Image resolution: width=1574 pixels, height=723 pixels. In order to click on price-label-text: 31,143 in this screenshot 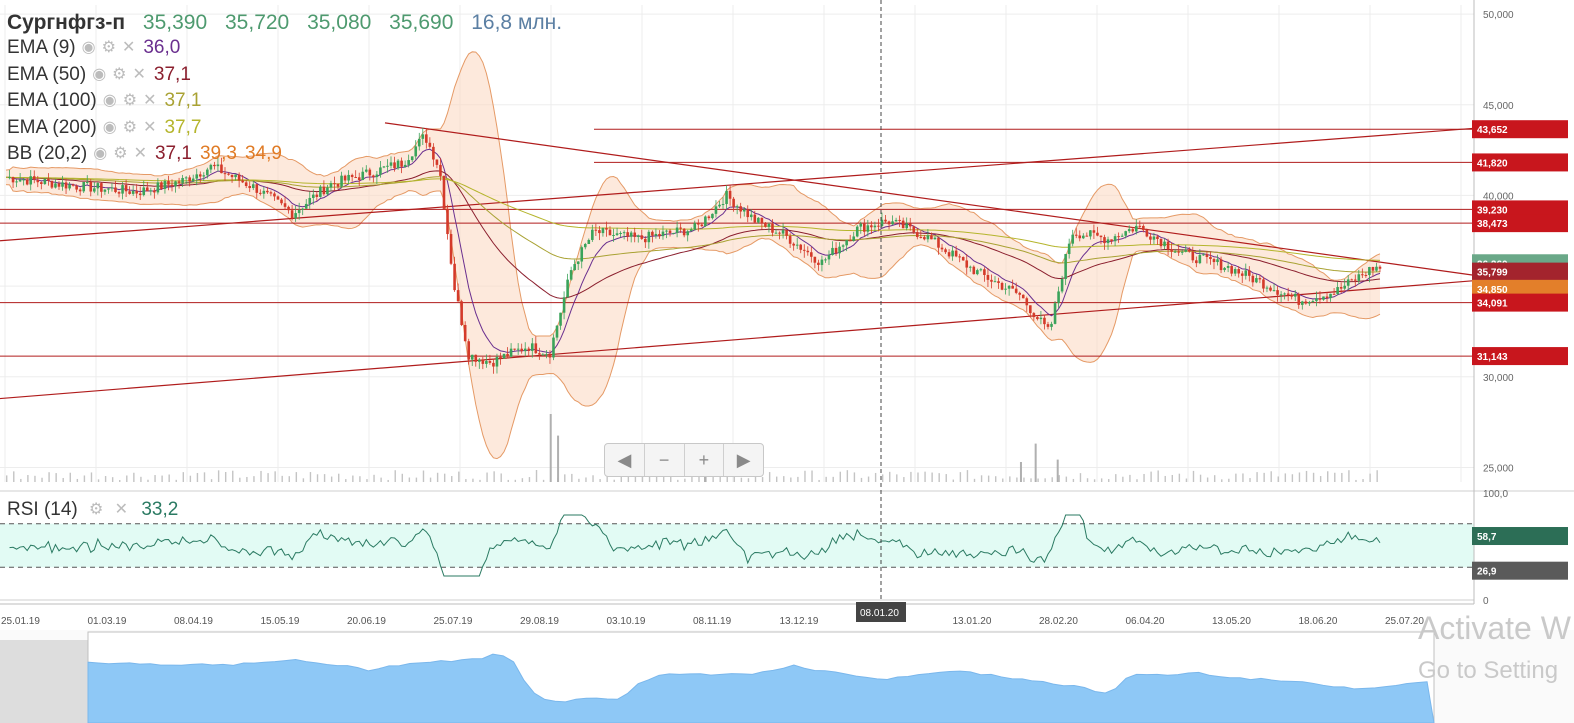, I will do `click(1492, 357)`.